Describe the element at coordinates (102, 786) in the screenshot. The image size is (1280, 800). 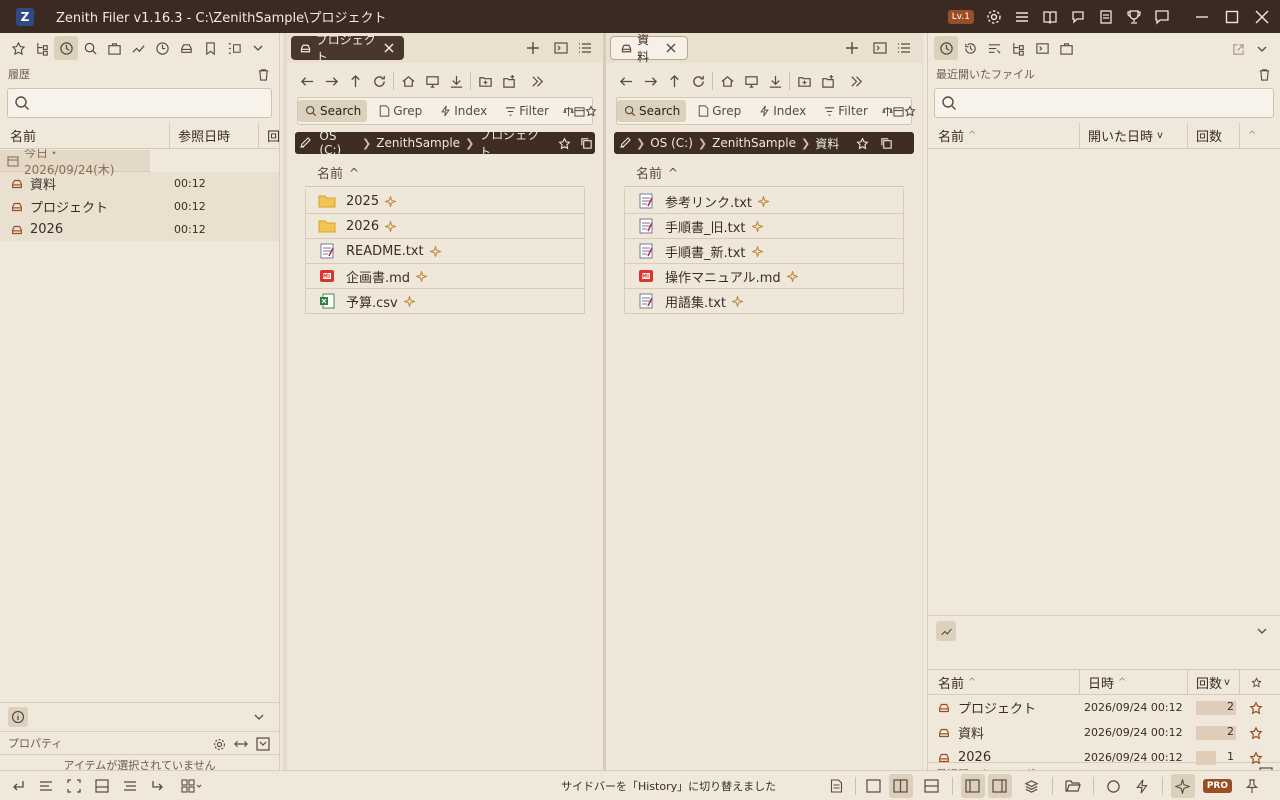
I see `panel-bottom-icon` at that location.